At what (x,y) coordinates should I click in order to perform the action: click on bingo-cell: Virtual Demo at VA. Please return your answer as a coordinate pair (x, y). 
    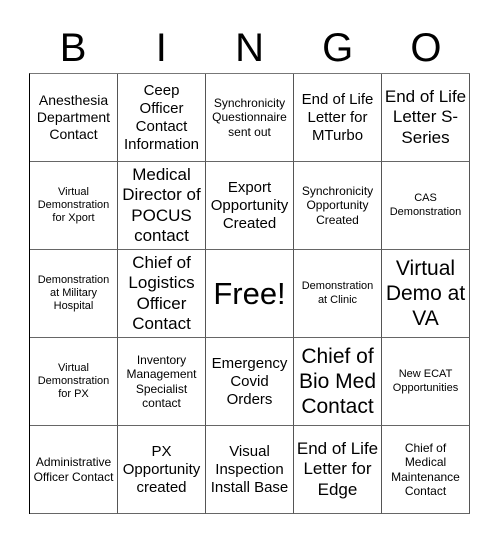
    Looking at the image, I should click on (426, 294).